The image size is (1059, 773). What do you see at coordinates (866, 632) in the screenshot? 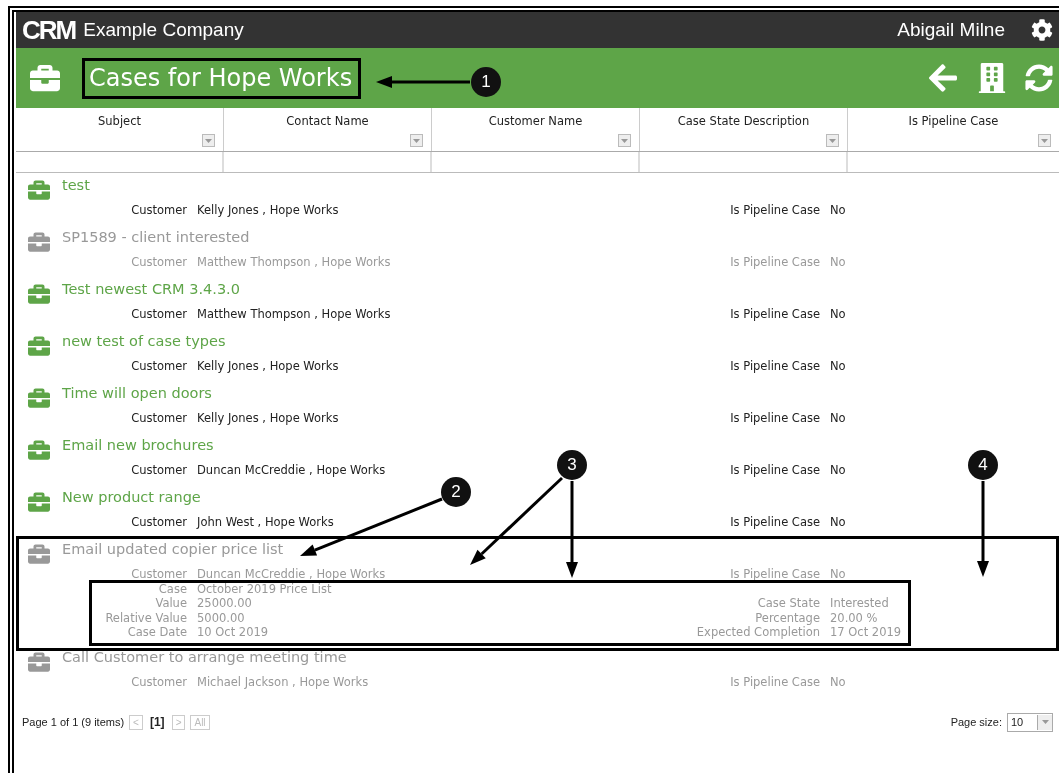
I see `field-value: 17 Oct 2019` at bounding box center [866, 632].